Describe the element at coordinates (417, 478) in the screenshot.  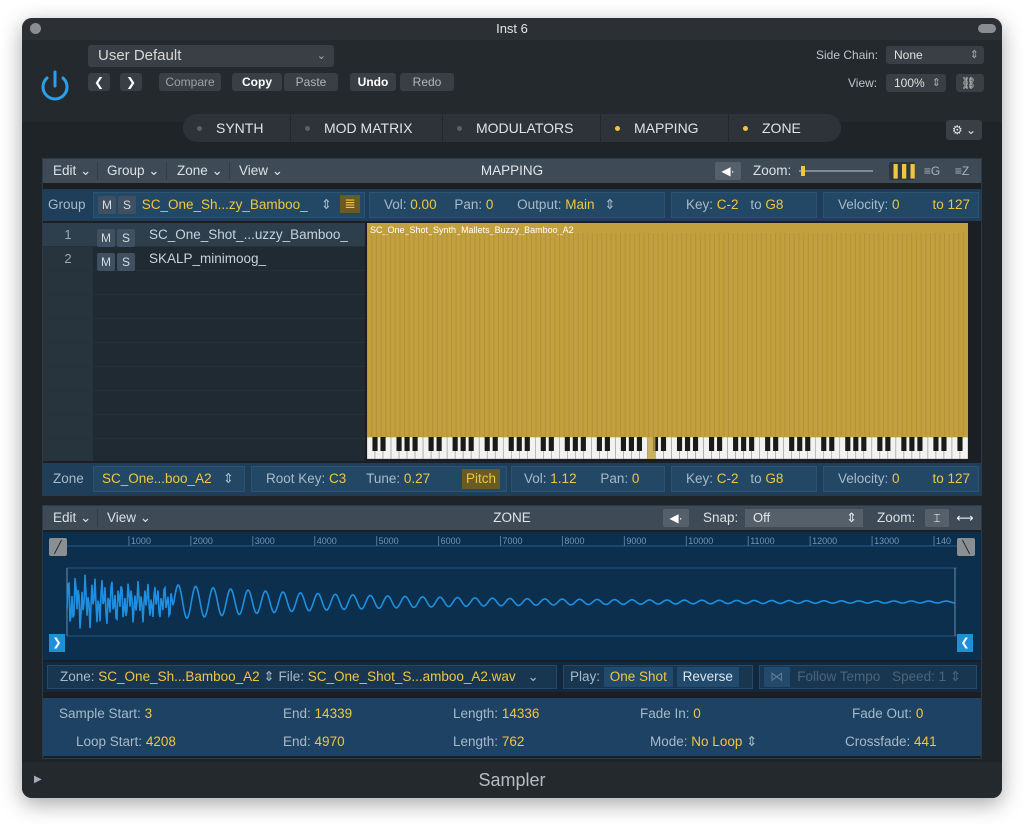
I see `tune-value: 0.27` at that location.